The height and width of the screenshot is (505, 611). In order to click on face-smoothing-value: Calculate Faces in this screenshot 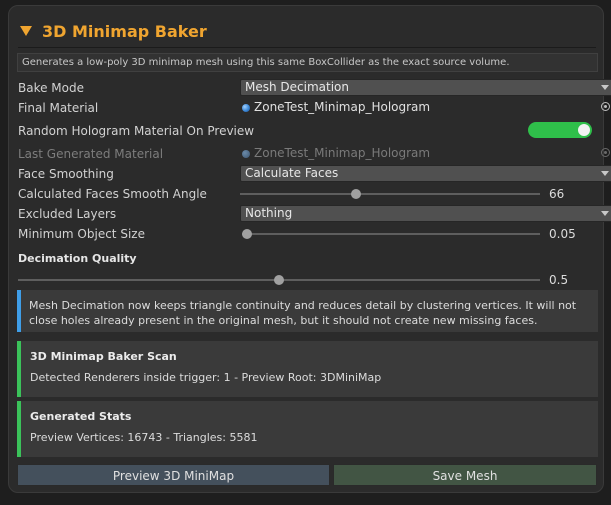, I will do `click(292, 173)`.